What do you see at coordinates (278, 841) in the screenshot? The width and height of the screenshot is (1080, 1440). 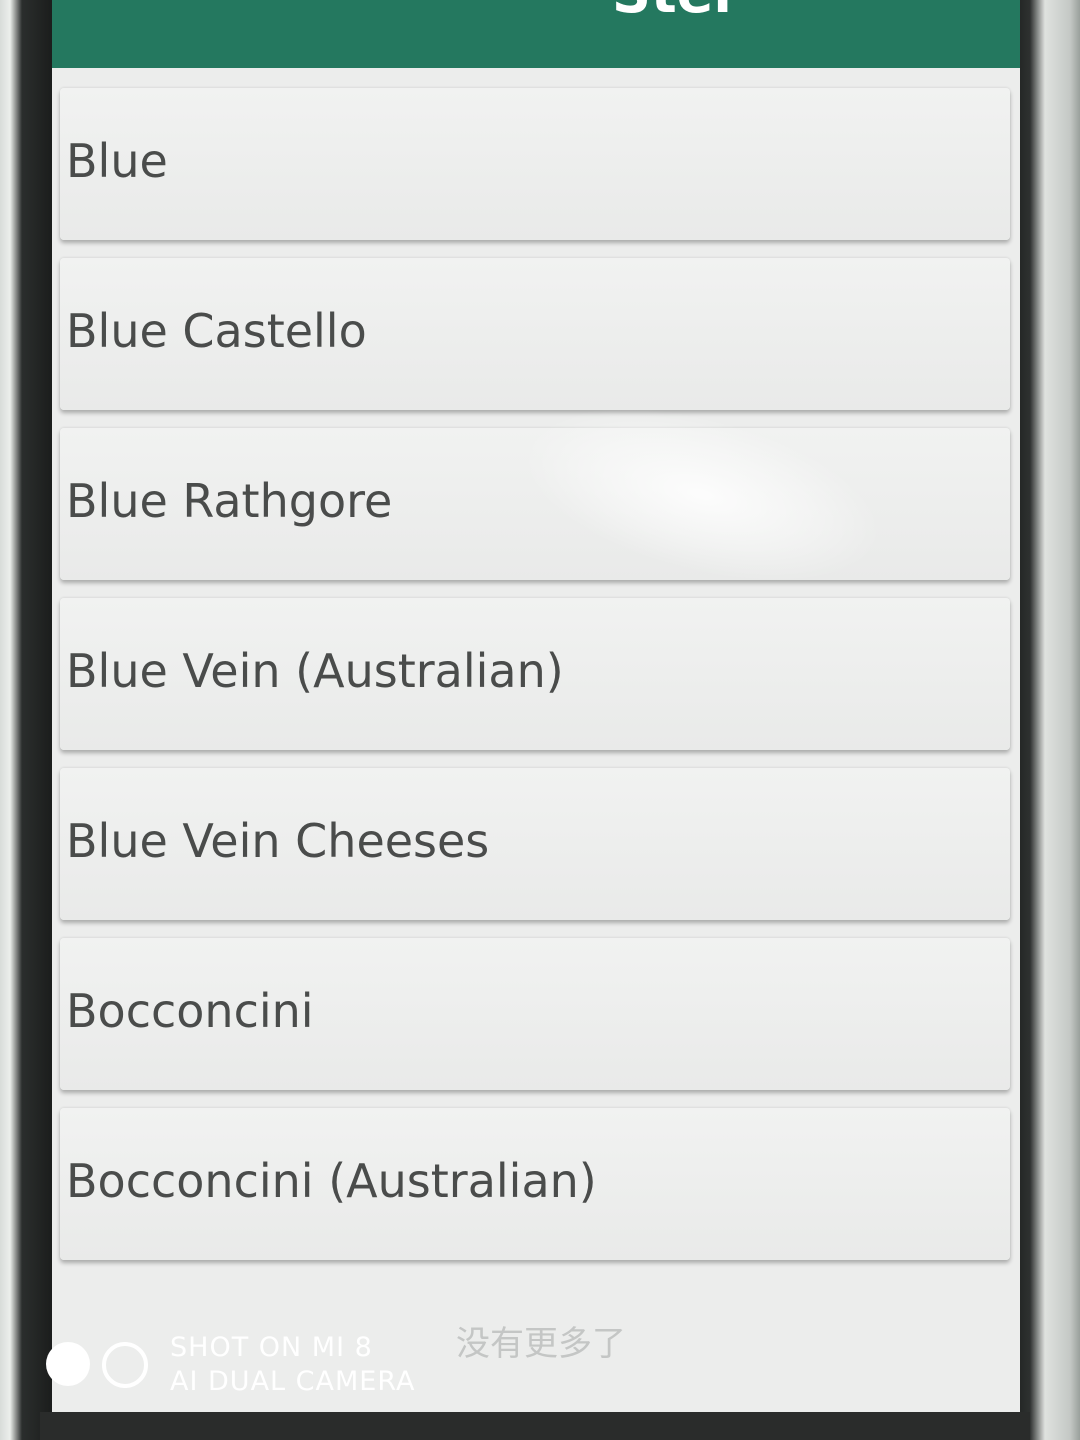 I see `list-item-label: Blue Vein Cheeses` at bounding box center [278, 841].